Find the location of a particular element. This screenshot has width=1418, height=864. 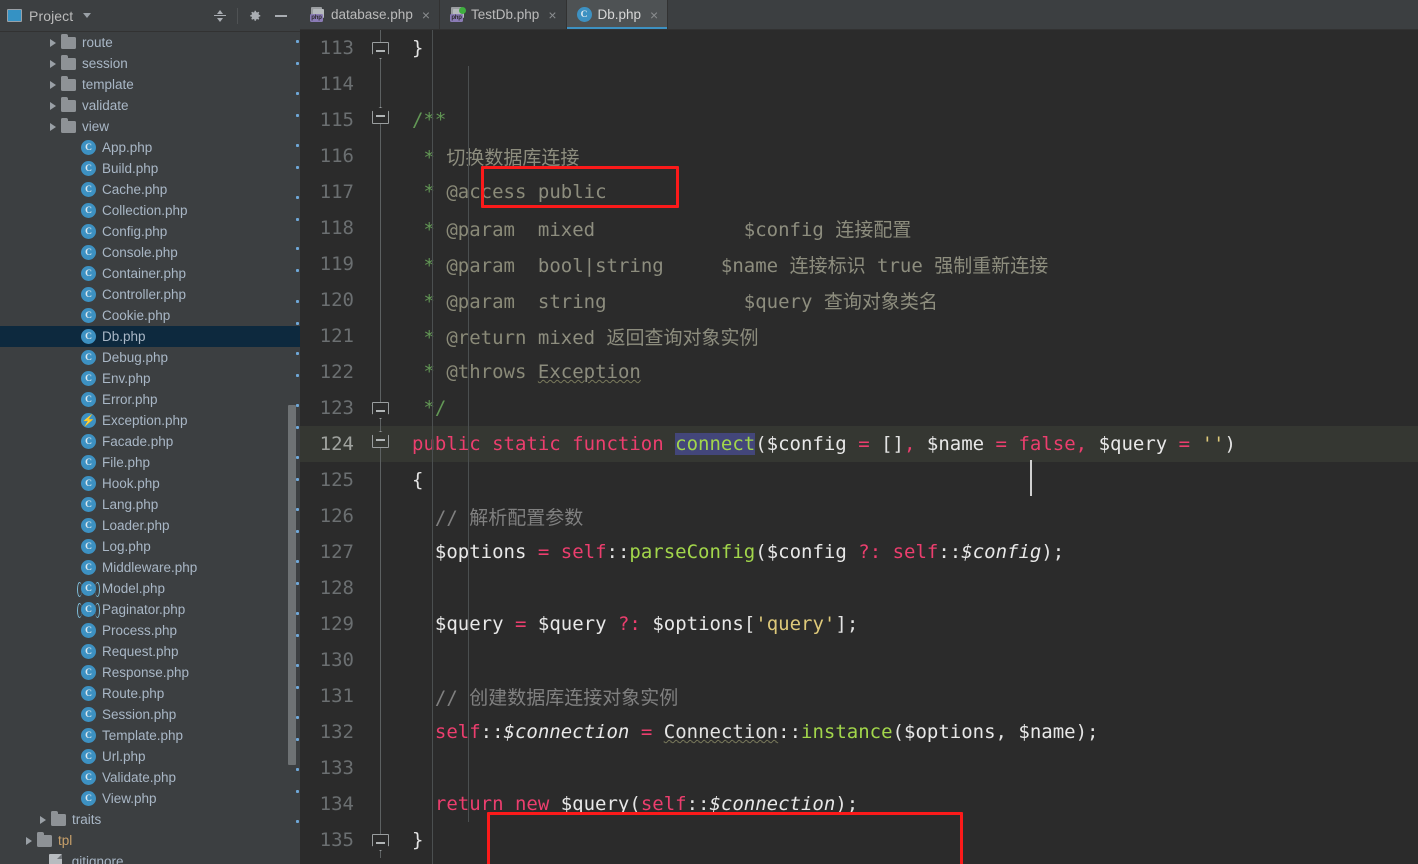

code-line-text: * @param mixed $config 连接配置 is located at coordinates (662, 229).